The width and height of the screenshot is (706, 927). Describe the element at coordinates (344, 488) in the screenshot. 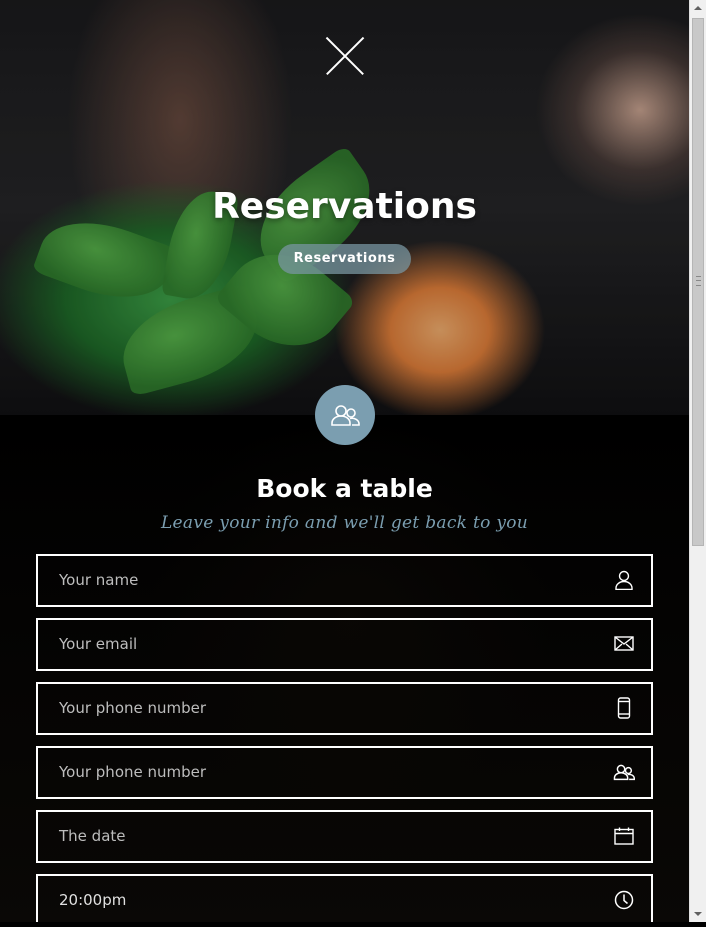

I see `form-title: Book a table` at that location.